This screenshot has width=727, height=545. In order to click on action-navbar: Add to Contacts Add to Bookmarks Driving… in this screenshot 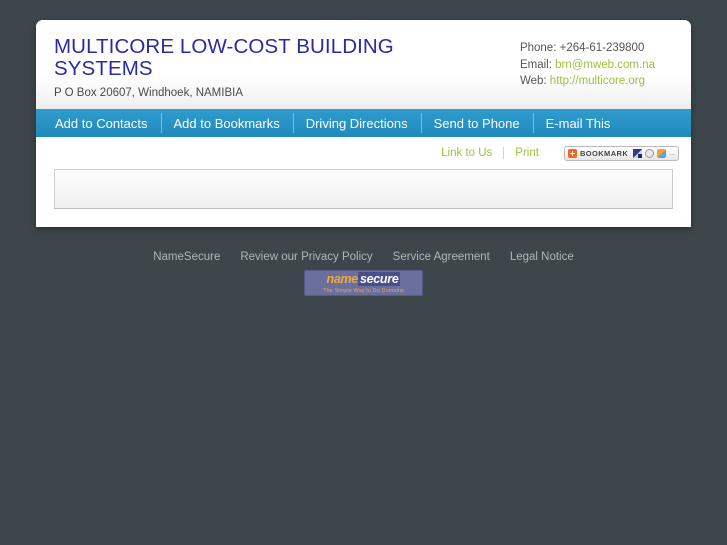, I will do `click(363, 123)`.